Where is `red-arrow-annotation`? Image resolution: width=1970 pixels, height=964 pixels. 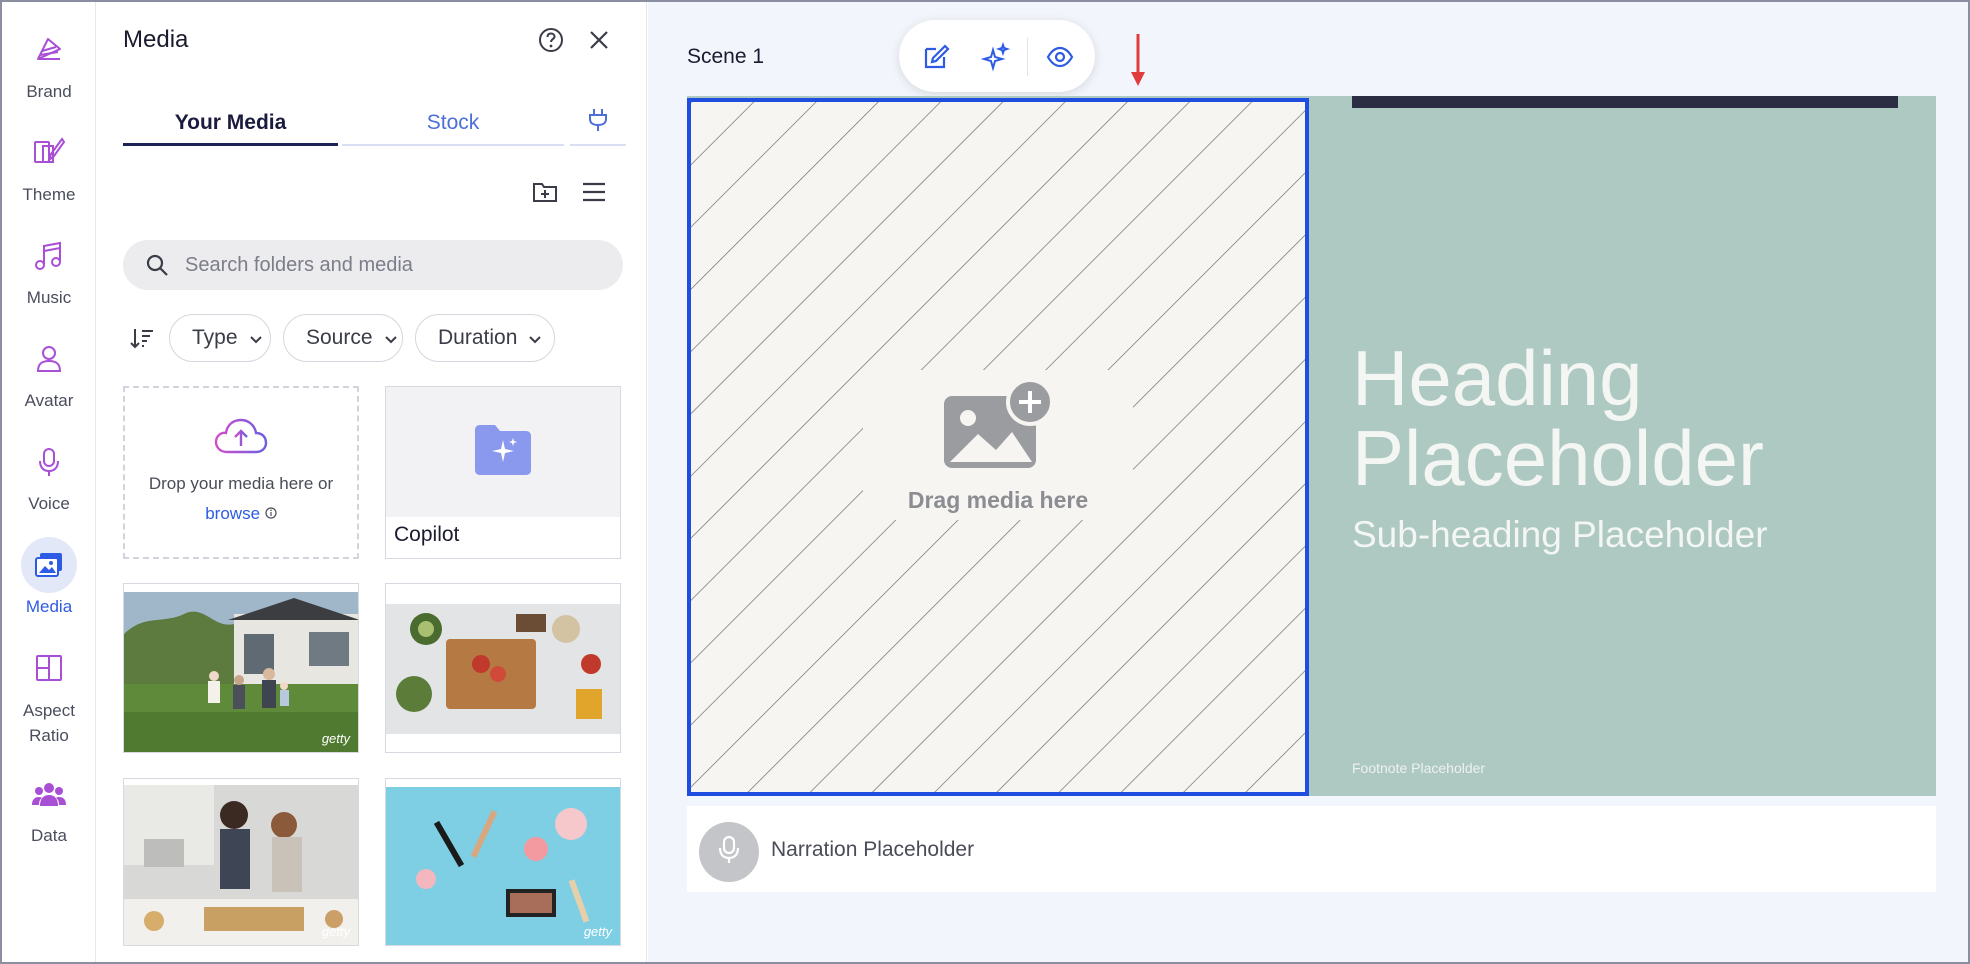 red-arrow-annotation is located at coordinates (1138, 60).